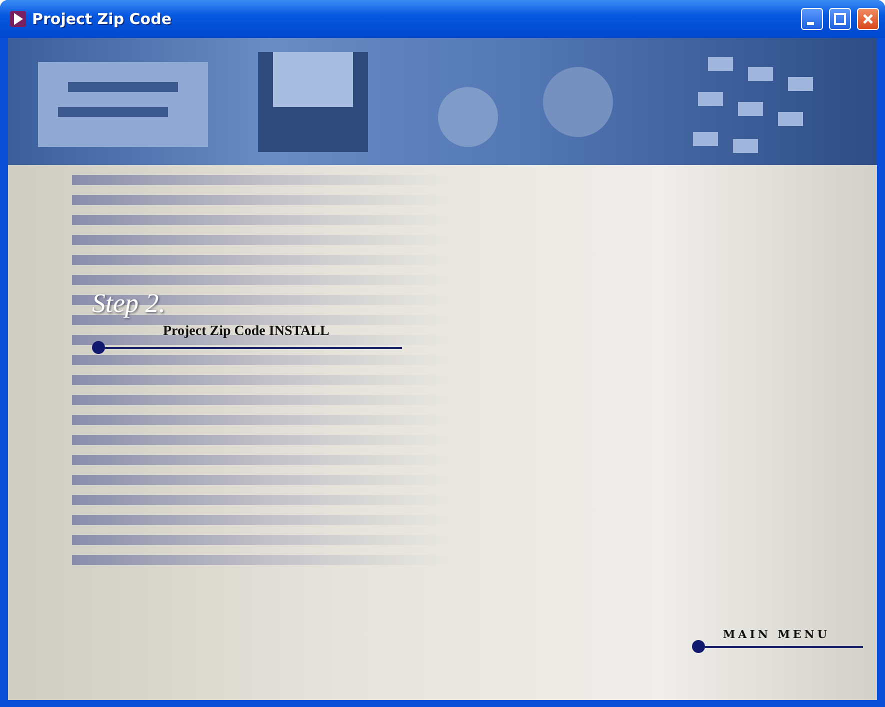 The width and height of the screenshot is (885, 707). Describe the element at coordinates (129, 303) in the screenshot. I see `step-heading: Step 2.` at that location.